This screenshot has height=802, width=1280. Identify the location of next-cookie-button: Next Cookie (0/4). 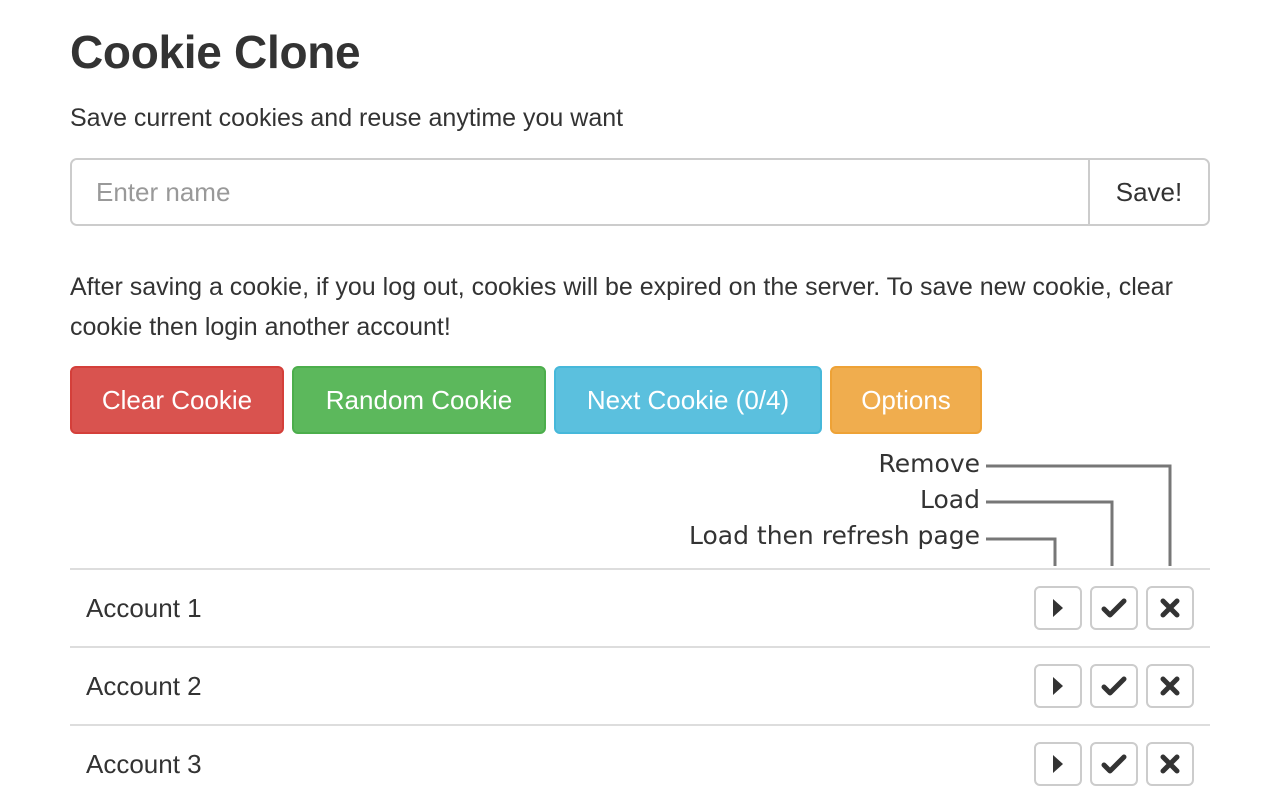
(688, 400).